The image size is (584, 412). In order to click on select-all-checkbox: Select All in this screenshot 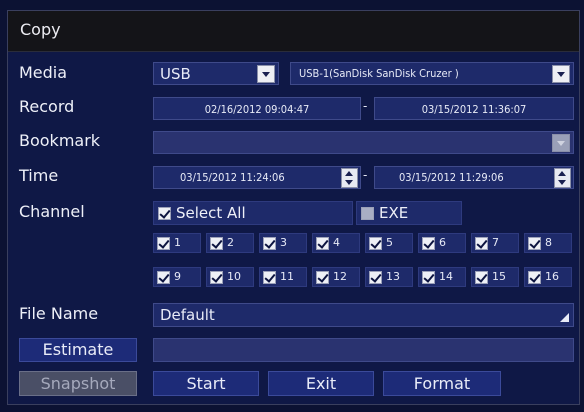, I will do `click(253, 213)`.